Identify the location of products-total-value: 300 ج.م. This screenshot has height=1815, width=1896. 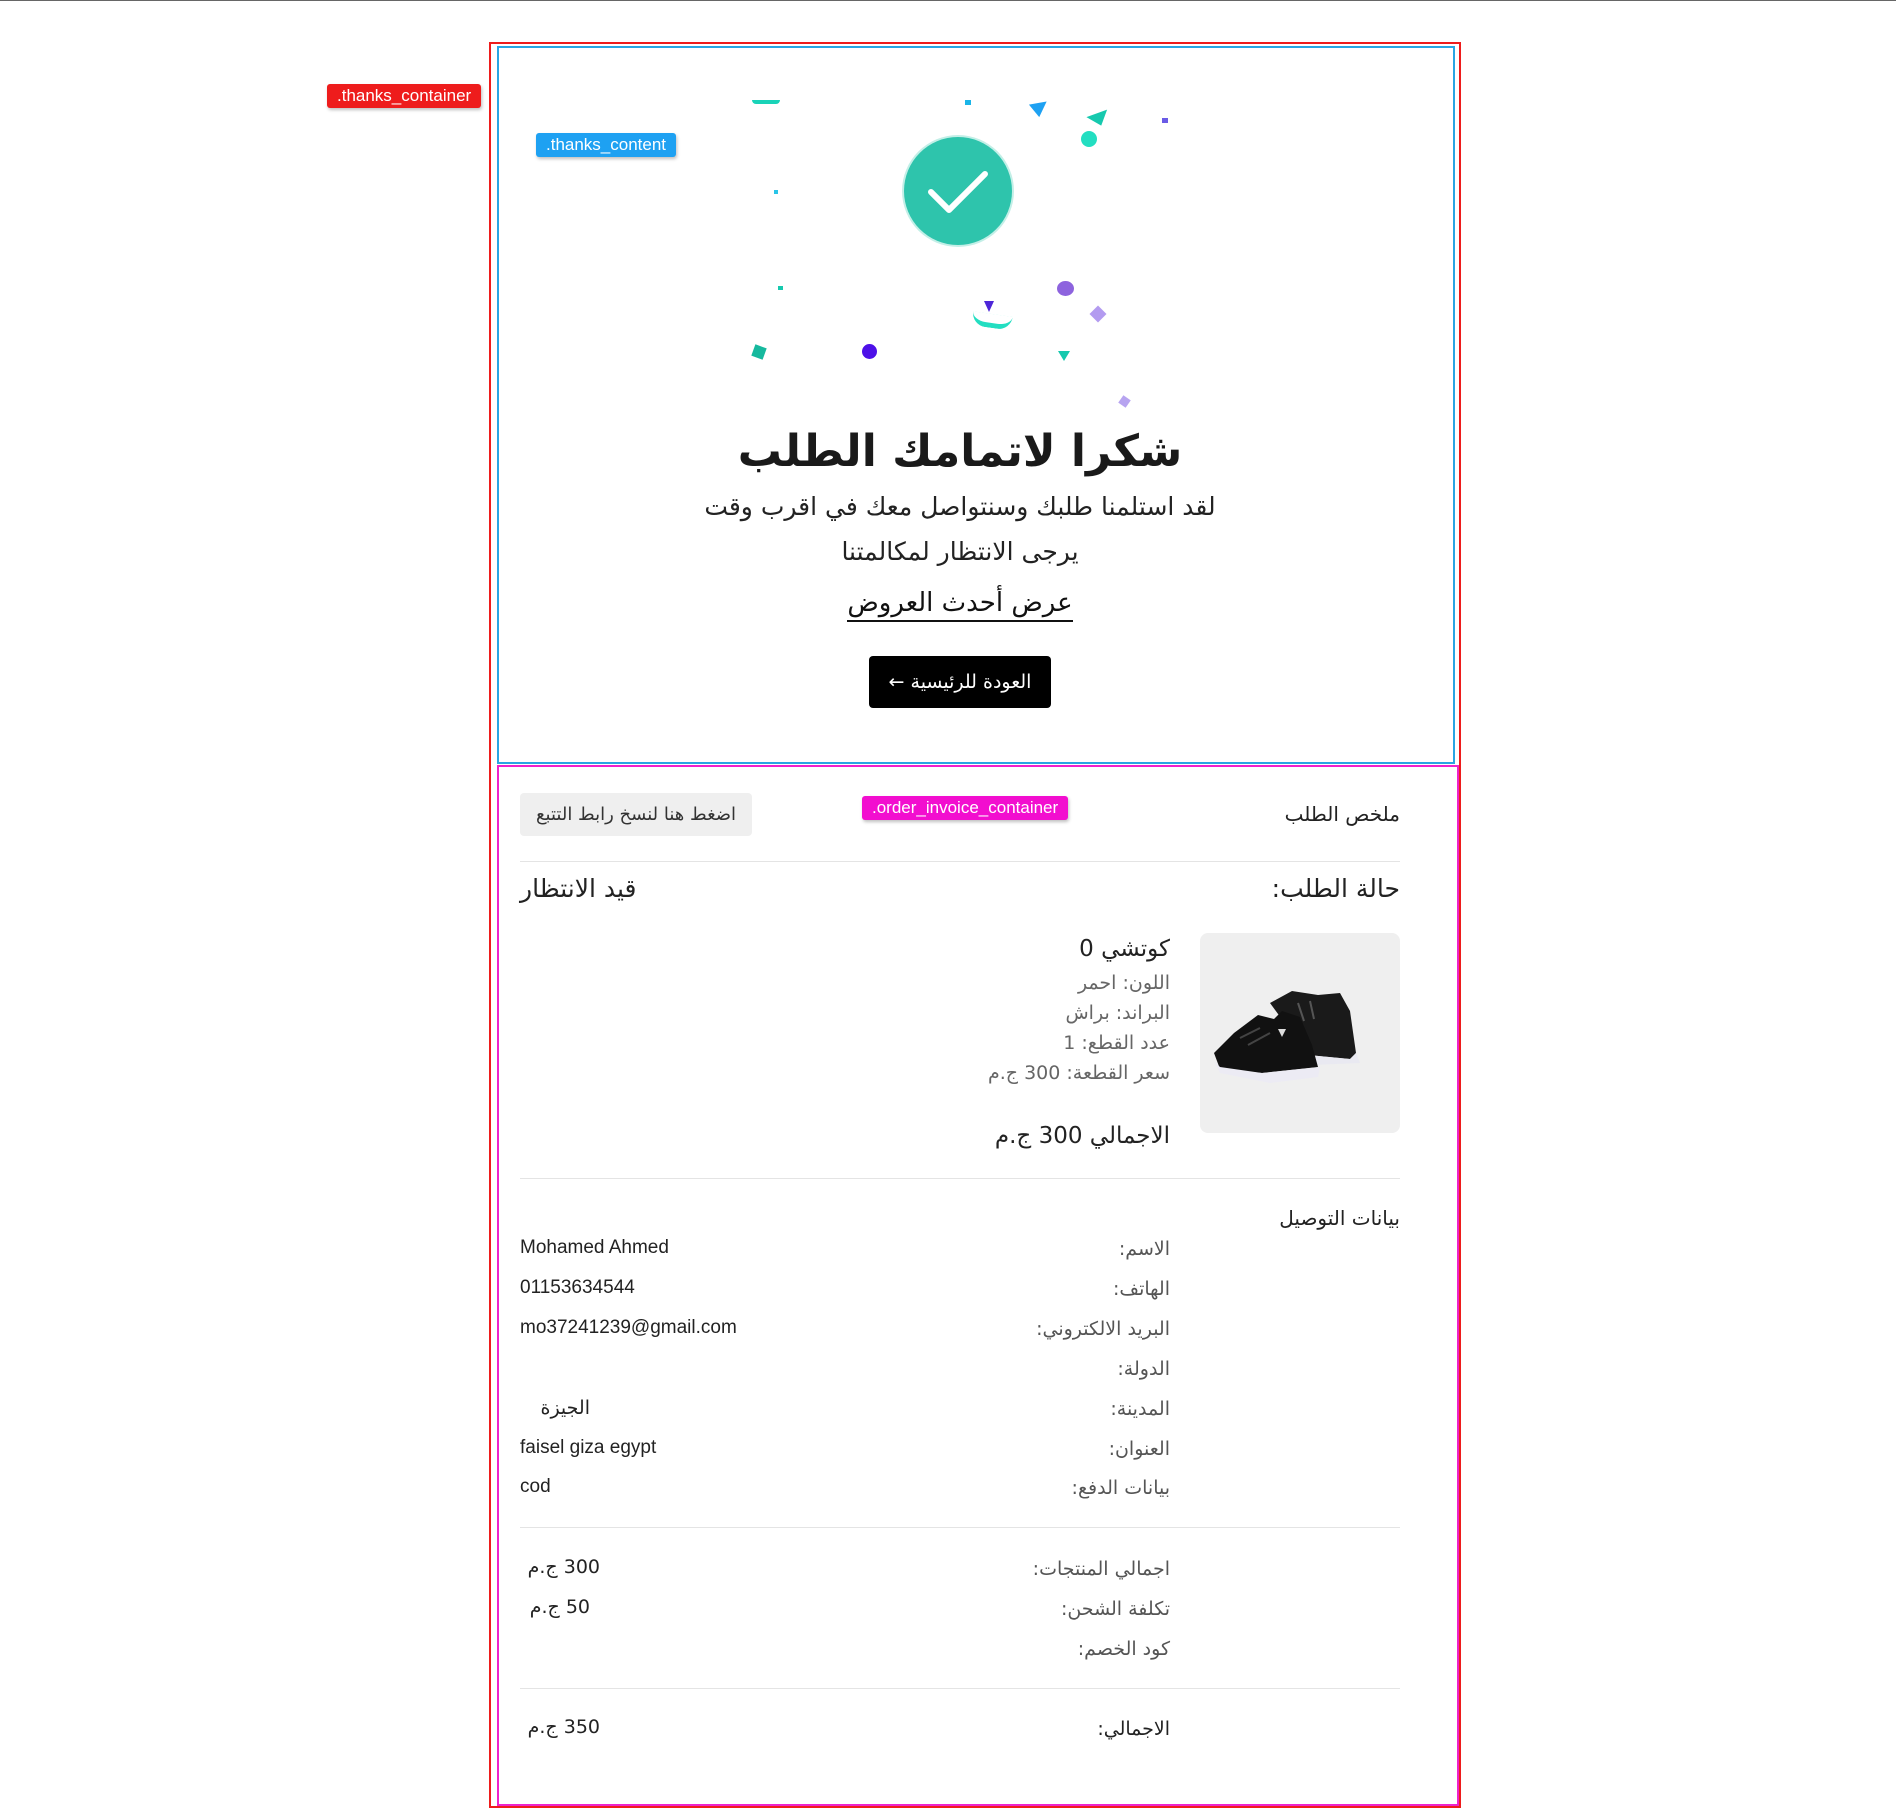
(563, 1567).